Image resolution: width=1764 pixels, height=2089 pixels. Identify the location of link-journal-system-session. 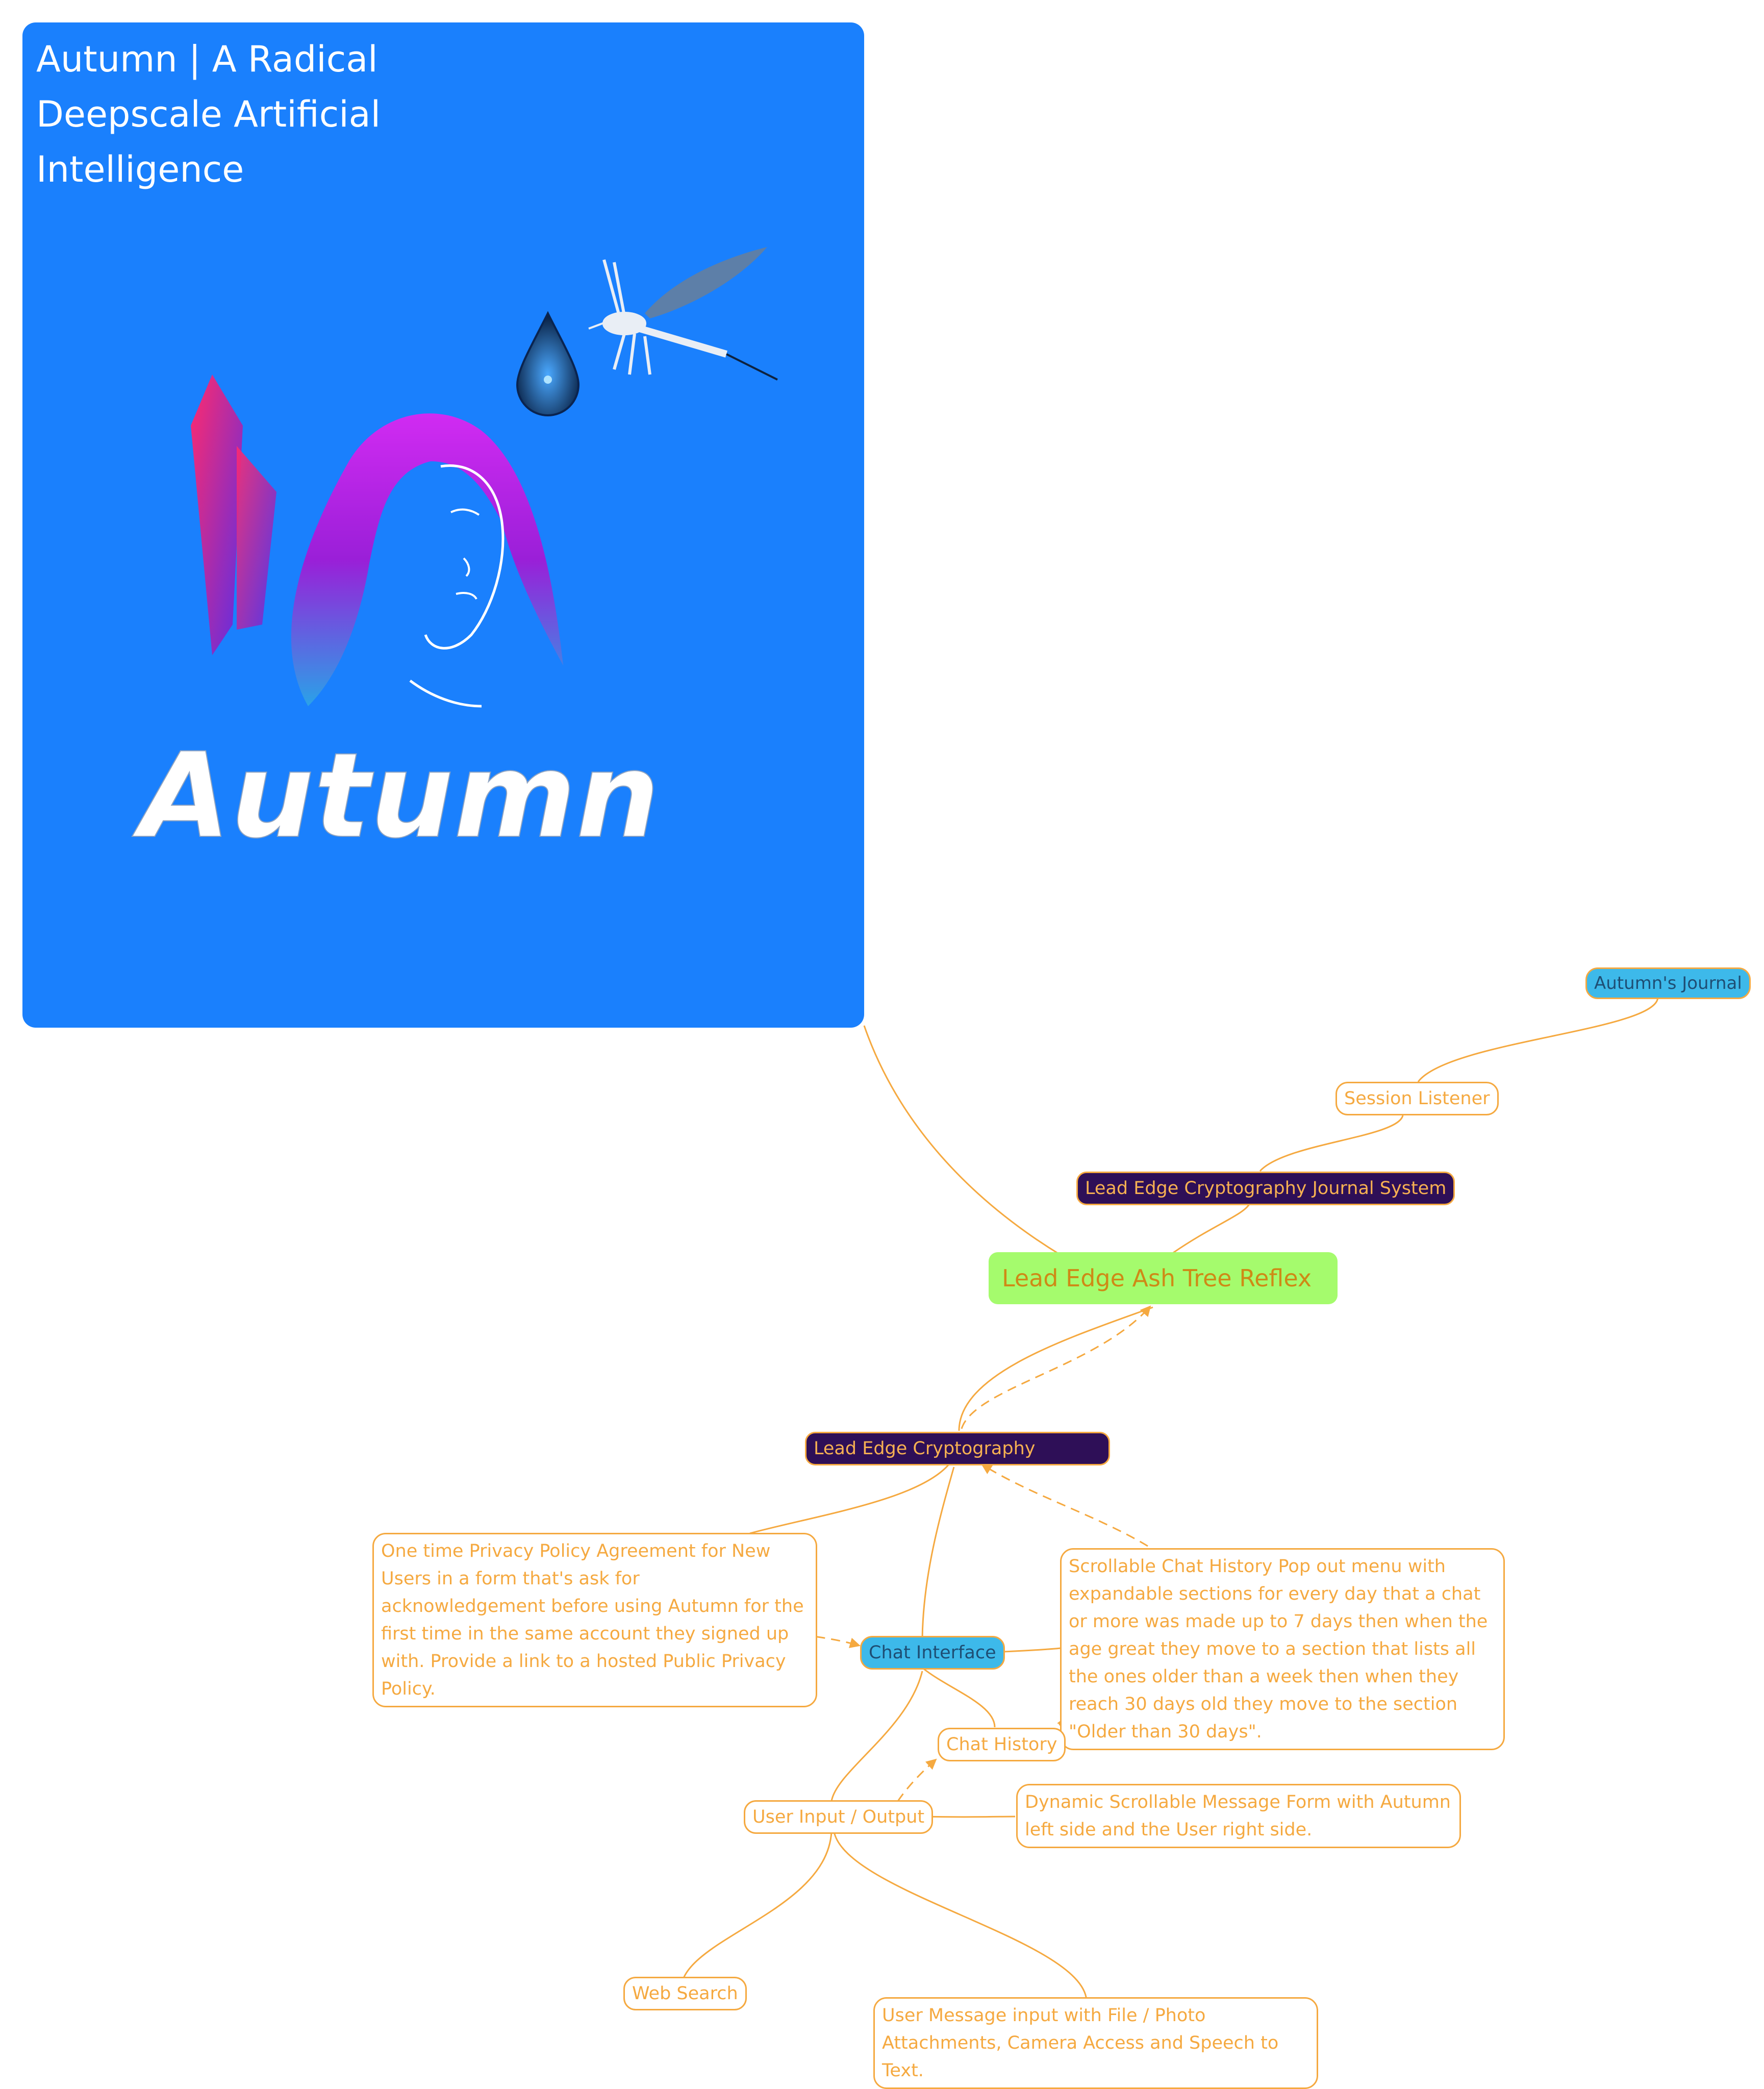
(1331, 1143).